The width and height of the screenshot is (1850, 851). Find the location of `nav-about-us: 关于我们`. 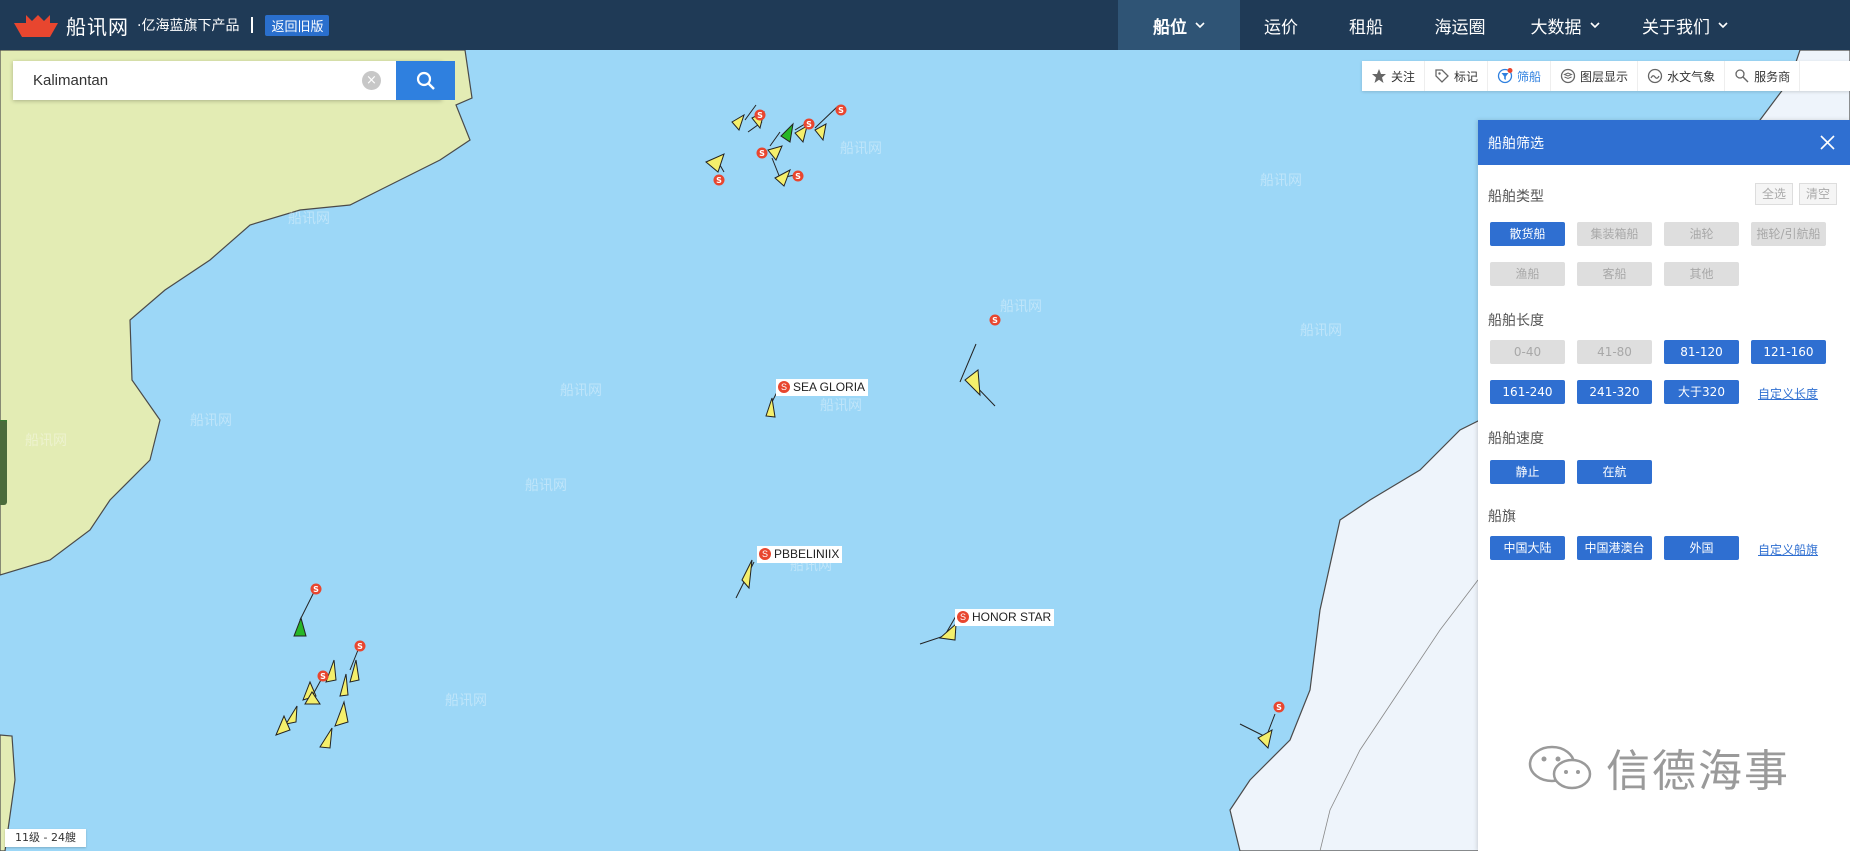

nav-about-us: 关于我们 is located at coordinates (1685, 25).